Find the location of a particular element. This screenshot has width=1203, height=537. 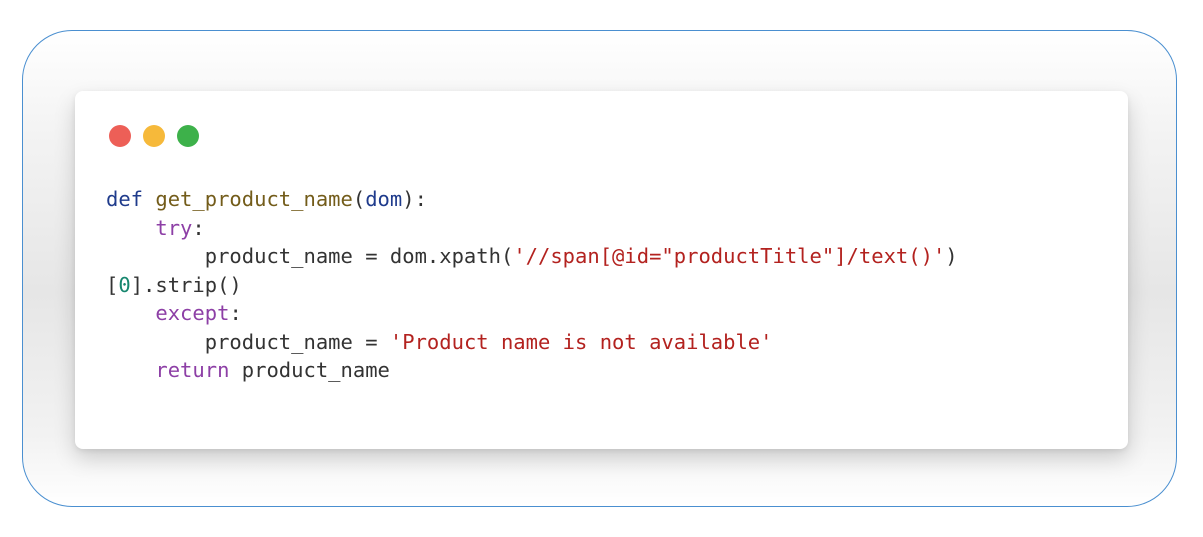

maximize-button-dot-icon is located at coordinates (188, 136).